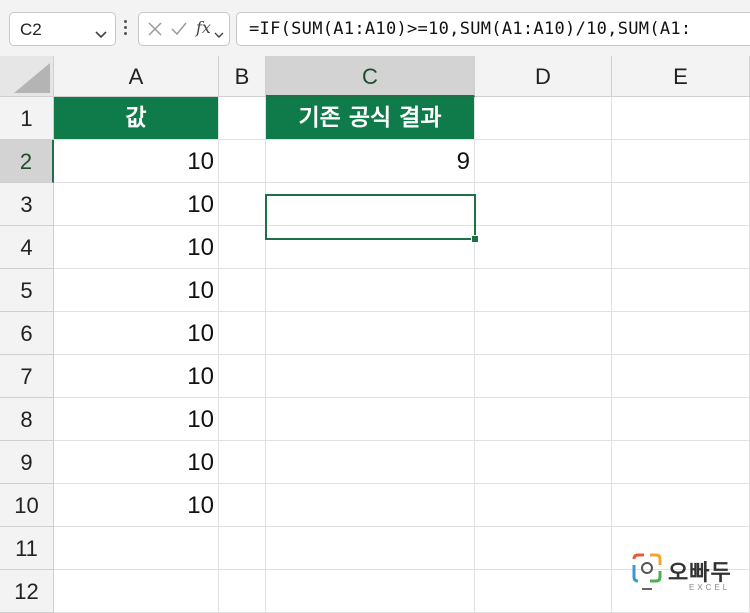  Describe the element at coordinates (543, 505) in the screenshot. I see `cell-d10` at that location.